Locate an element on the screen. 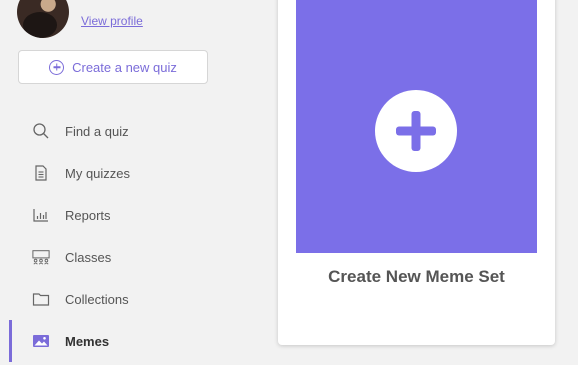  sidebar-item-label: Classes is located at coordinates (88, 257).